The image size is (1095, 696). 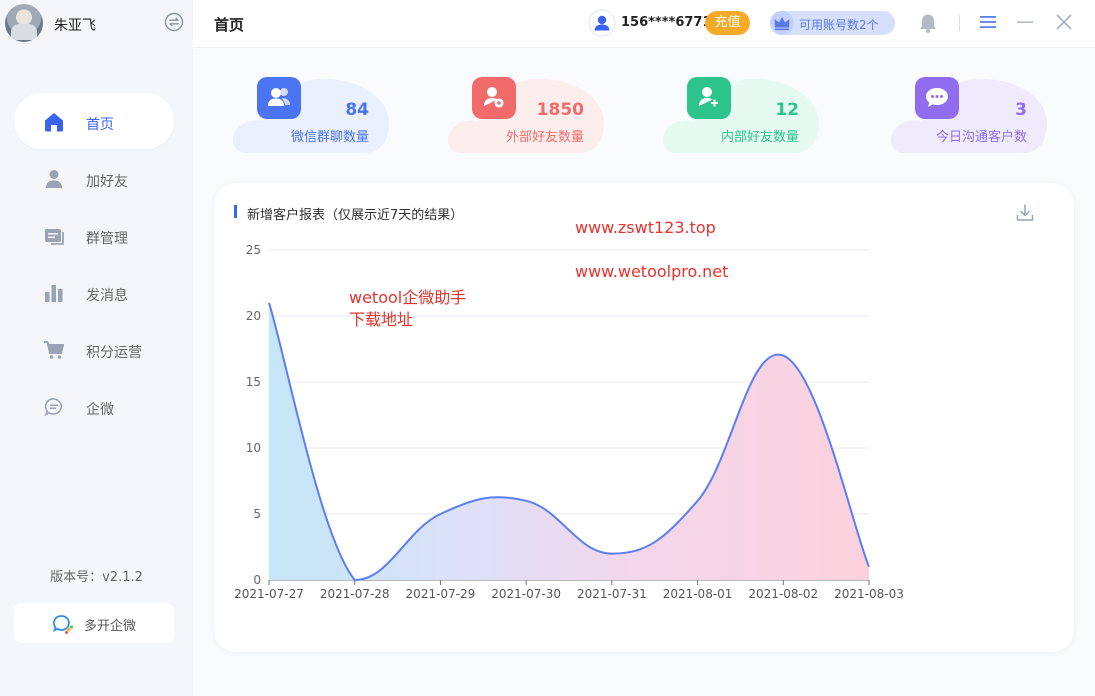 What do you see at coordinates (257, 580) in the screenshot?
I see `y-tick-label: 0` at bounding box center [257, 580].